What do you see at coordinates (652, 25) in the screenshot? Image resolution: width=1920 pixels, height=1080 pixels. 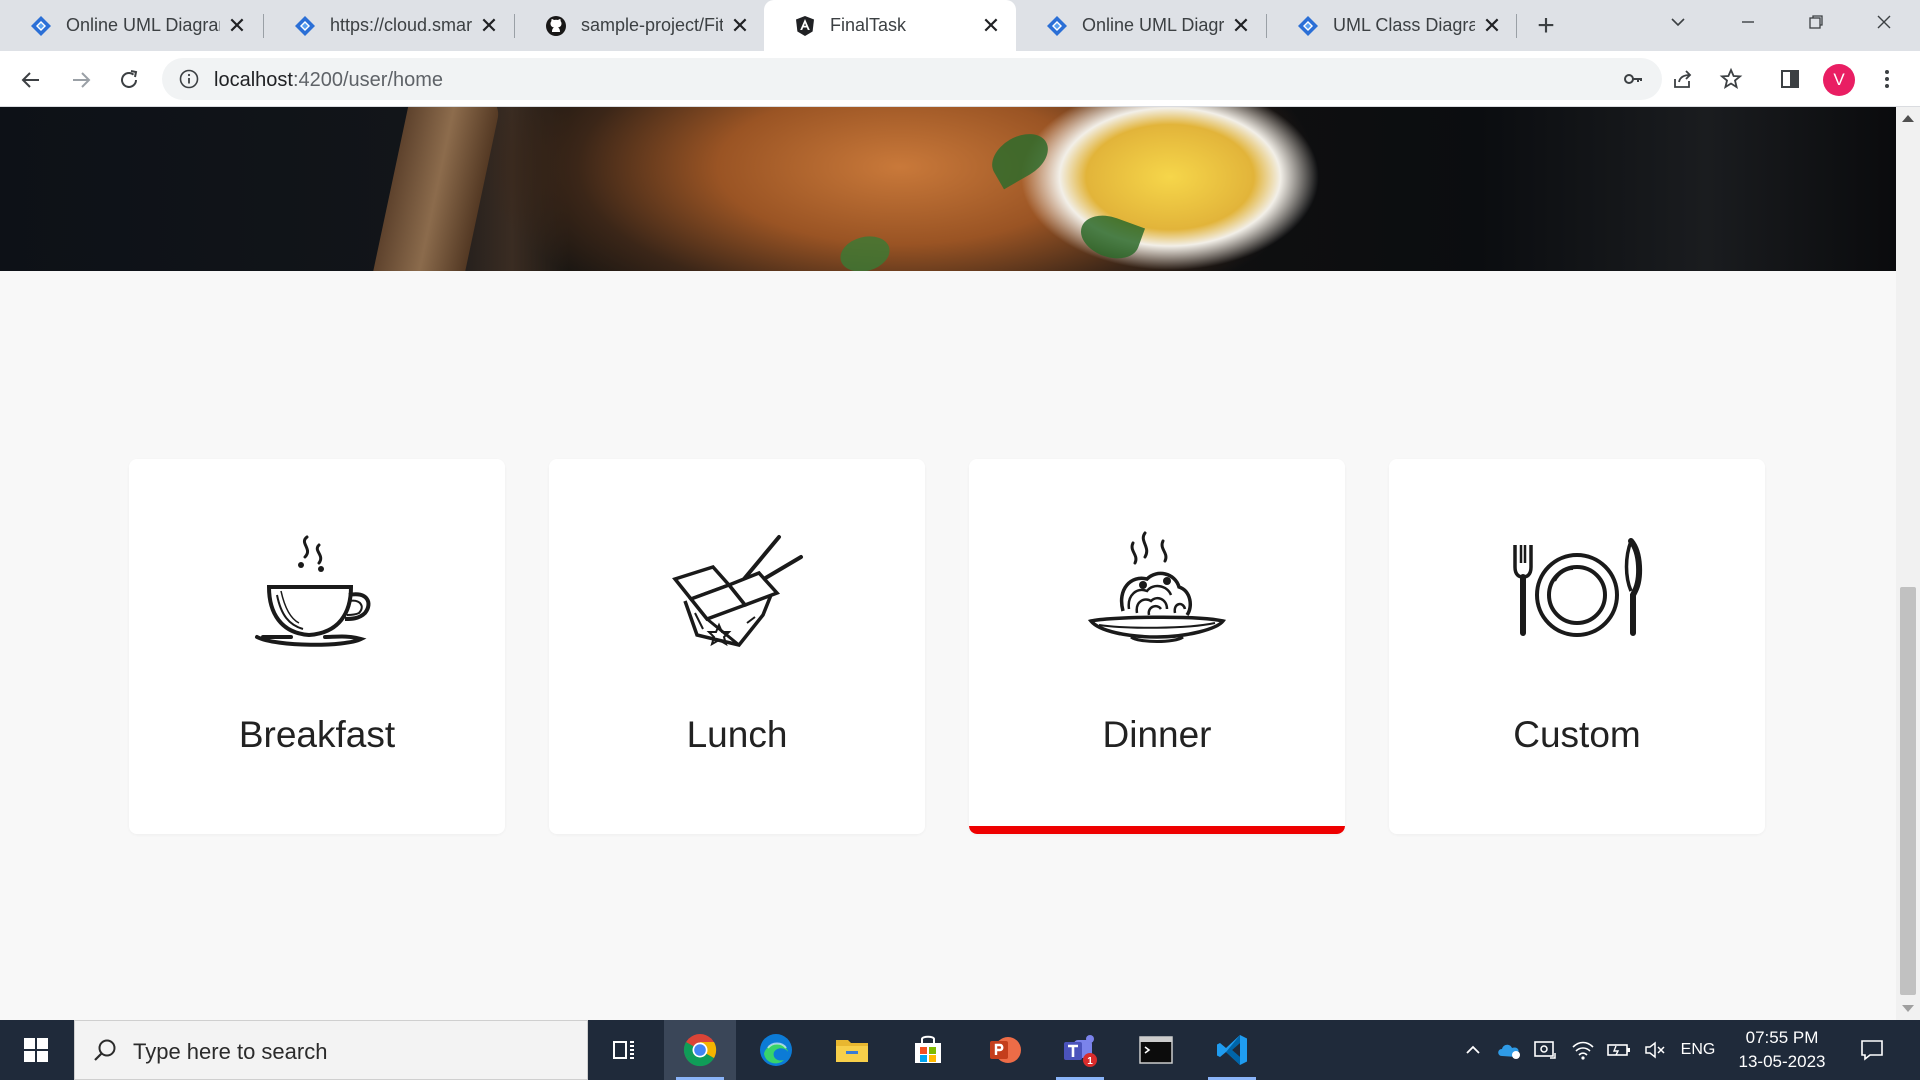 I see `tab-title: sample-project/FitF` at bounding box center [652, 25].